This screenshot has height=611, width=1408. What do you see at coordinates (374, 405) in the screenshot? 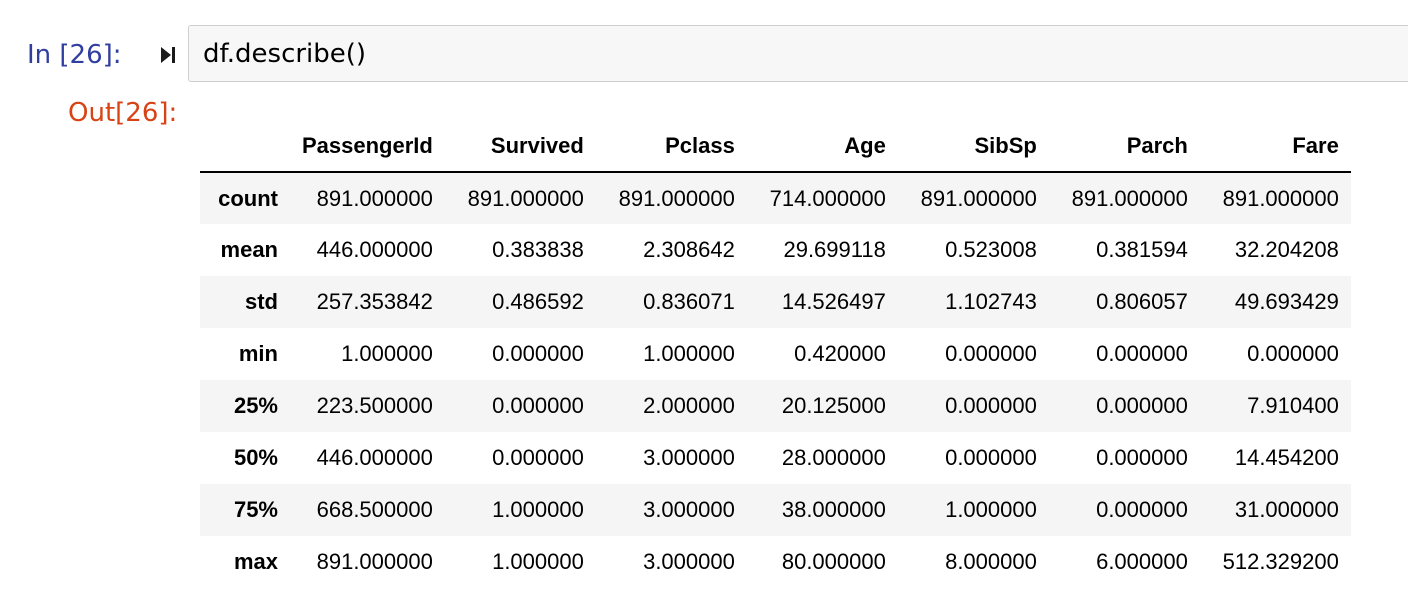
I see `table-cell: 223.500000` at bounding box center [374, 405].